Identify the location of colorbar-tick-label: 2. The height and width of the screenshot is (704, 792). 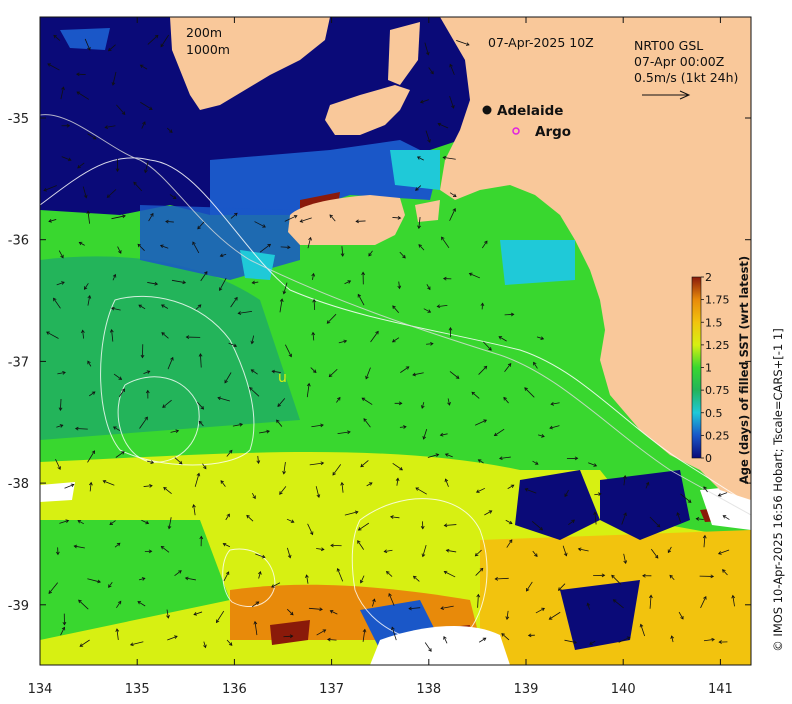
(708, 277).